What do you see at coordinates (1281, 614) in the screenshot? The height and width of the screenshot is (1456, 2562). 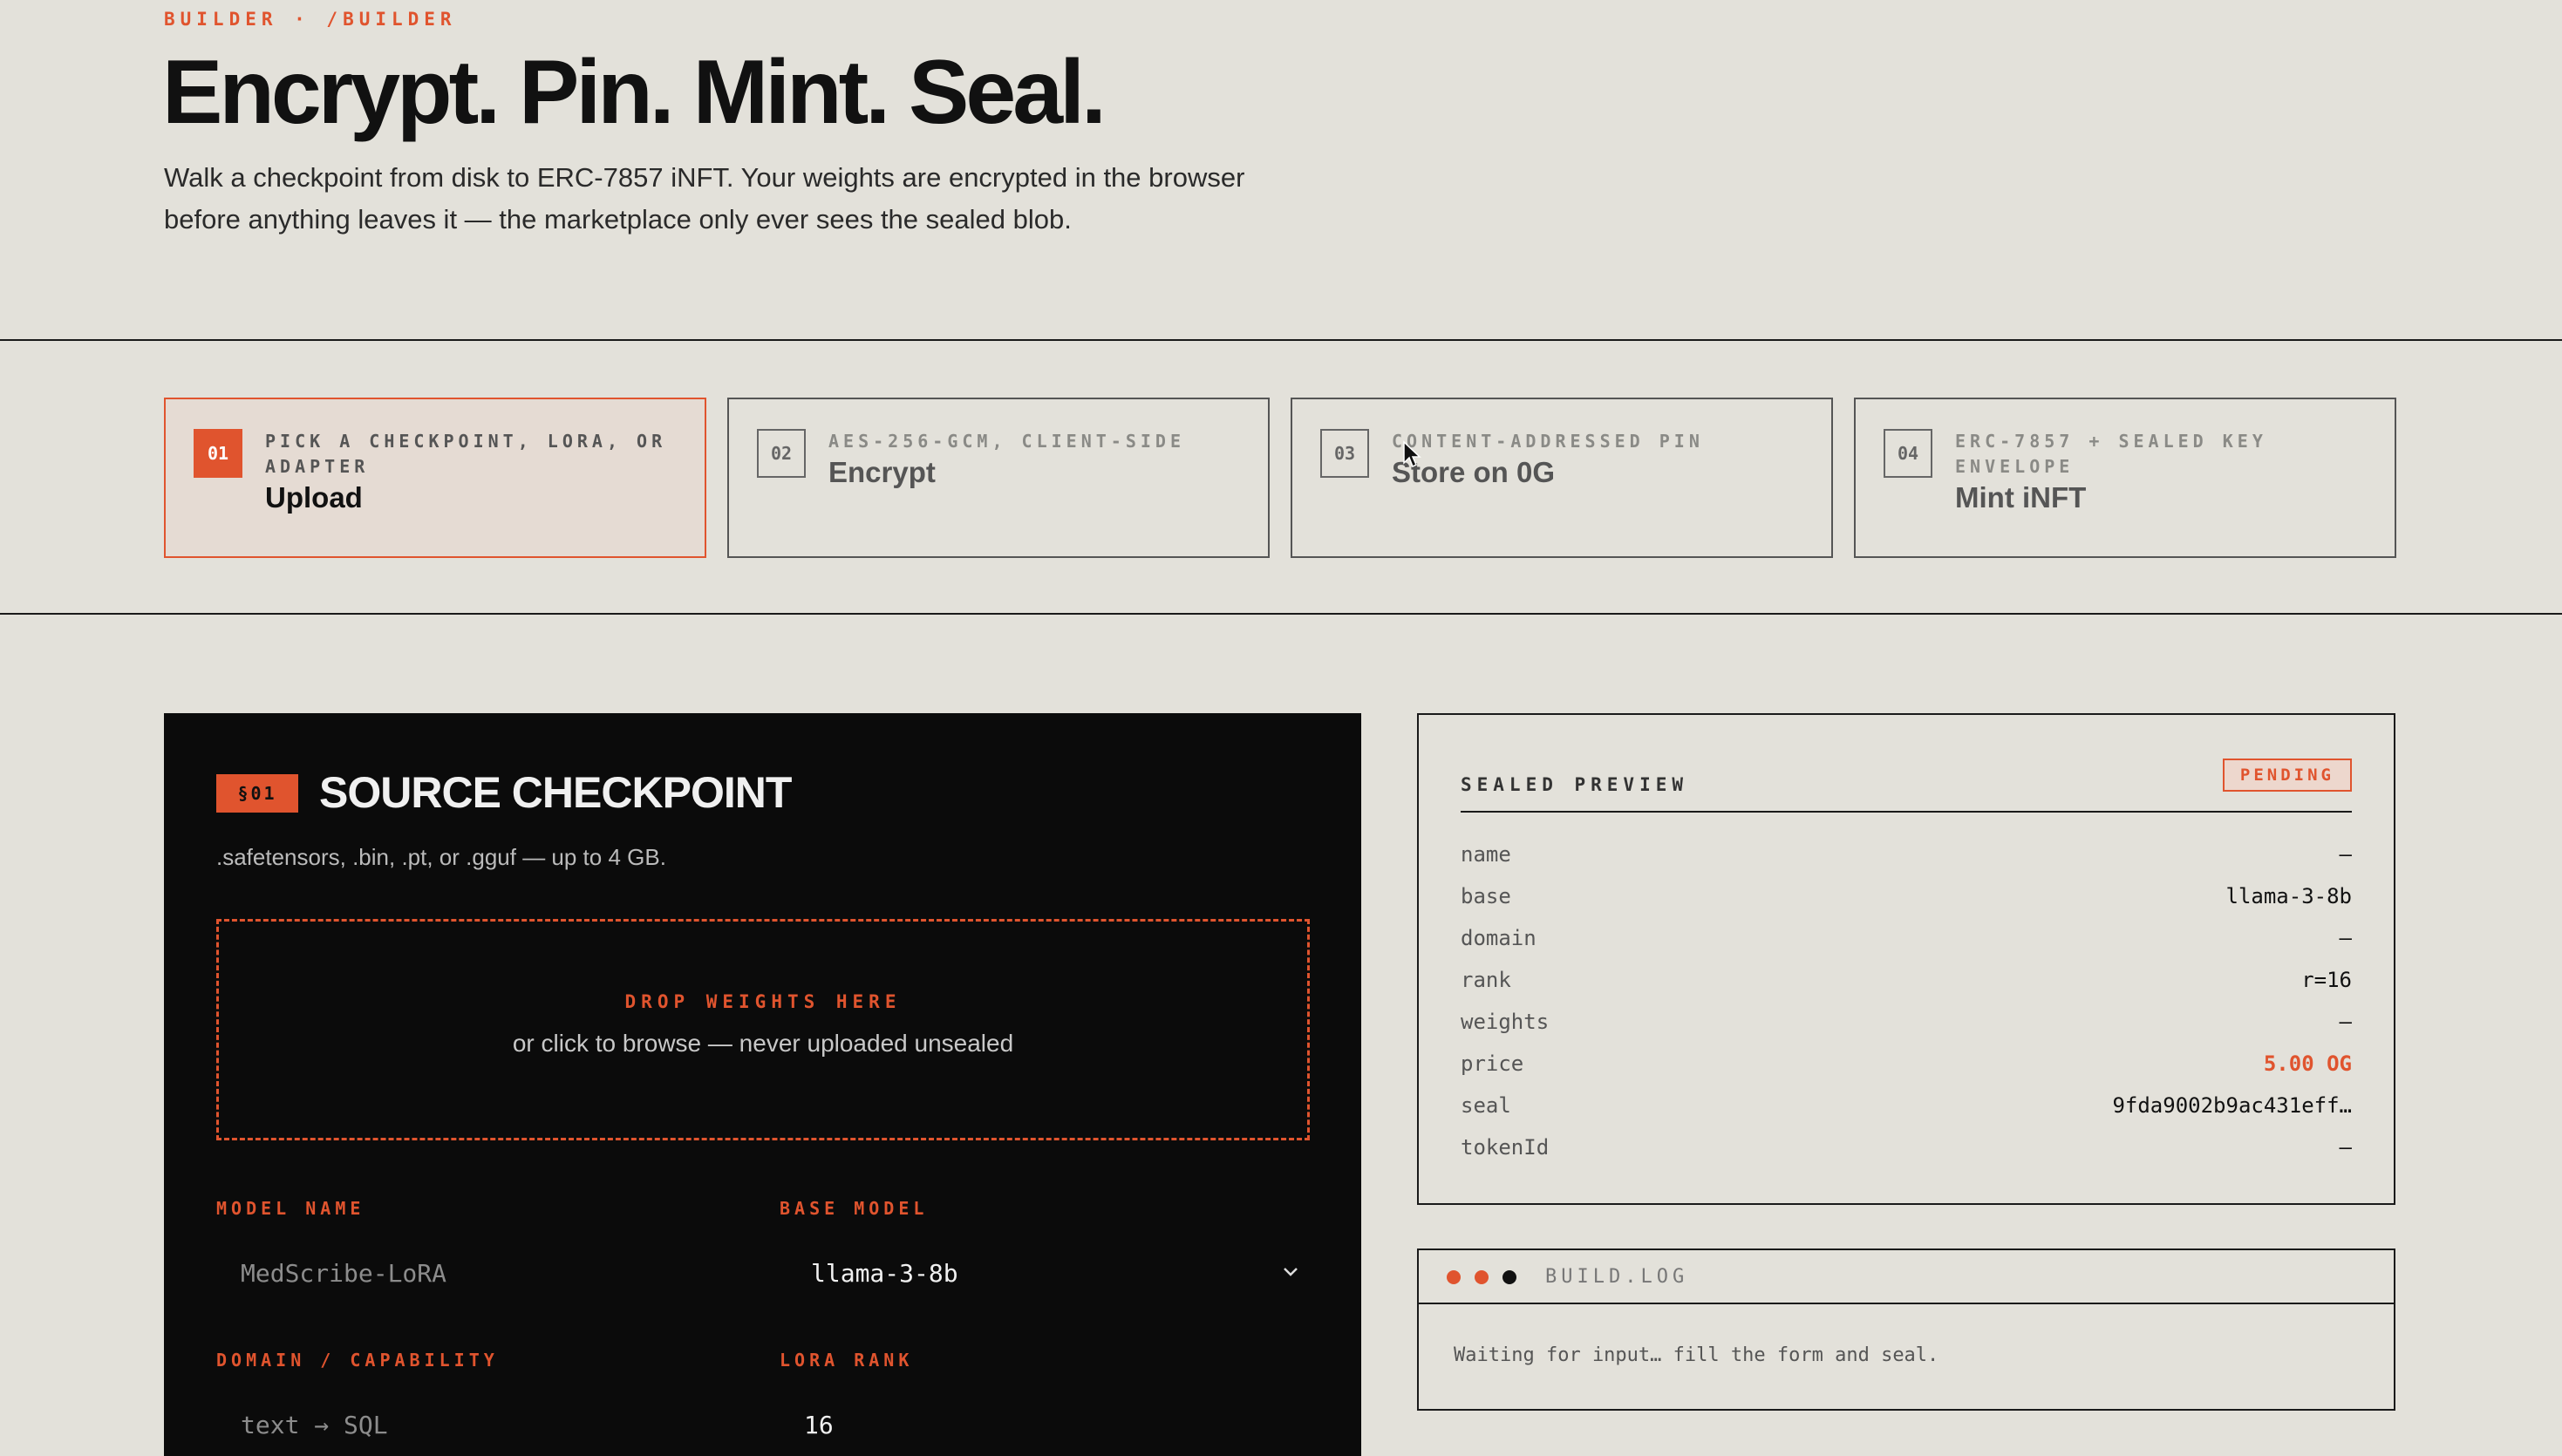 I see `divider-bottom` at bounding box center [1281, 614].